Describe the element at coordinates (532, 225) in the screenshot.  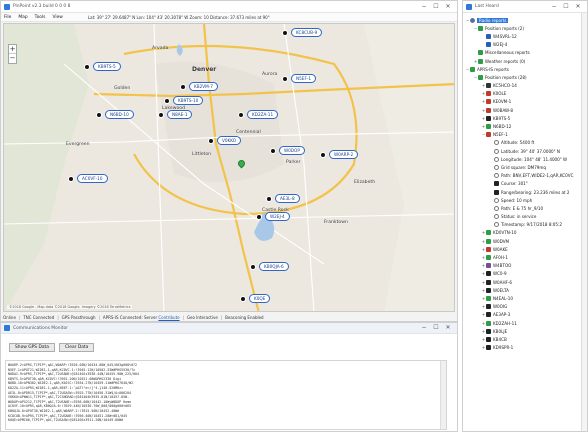
I see `tree-item-label: Timestamp: 9/17/2018 8:05:2` at that location.